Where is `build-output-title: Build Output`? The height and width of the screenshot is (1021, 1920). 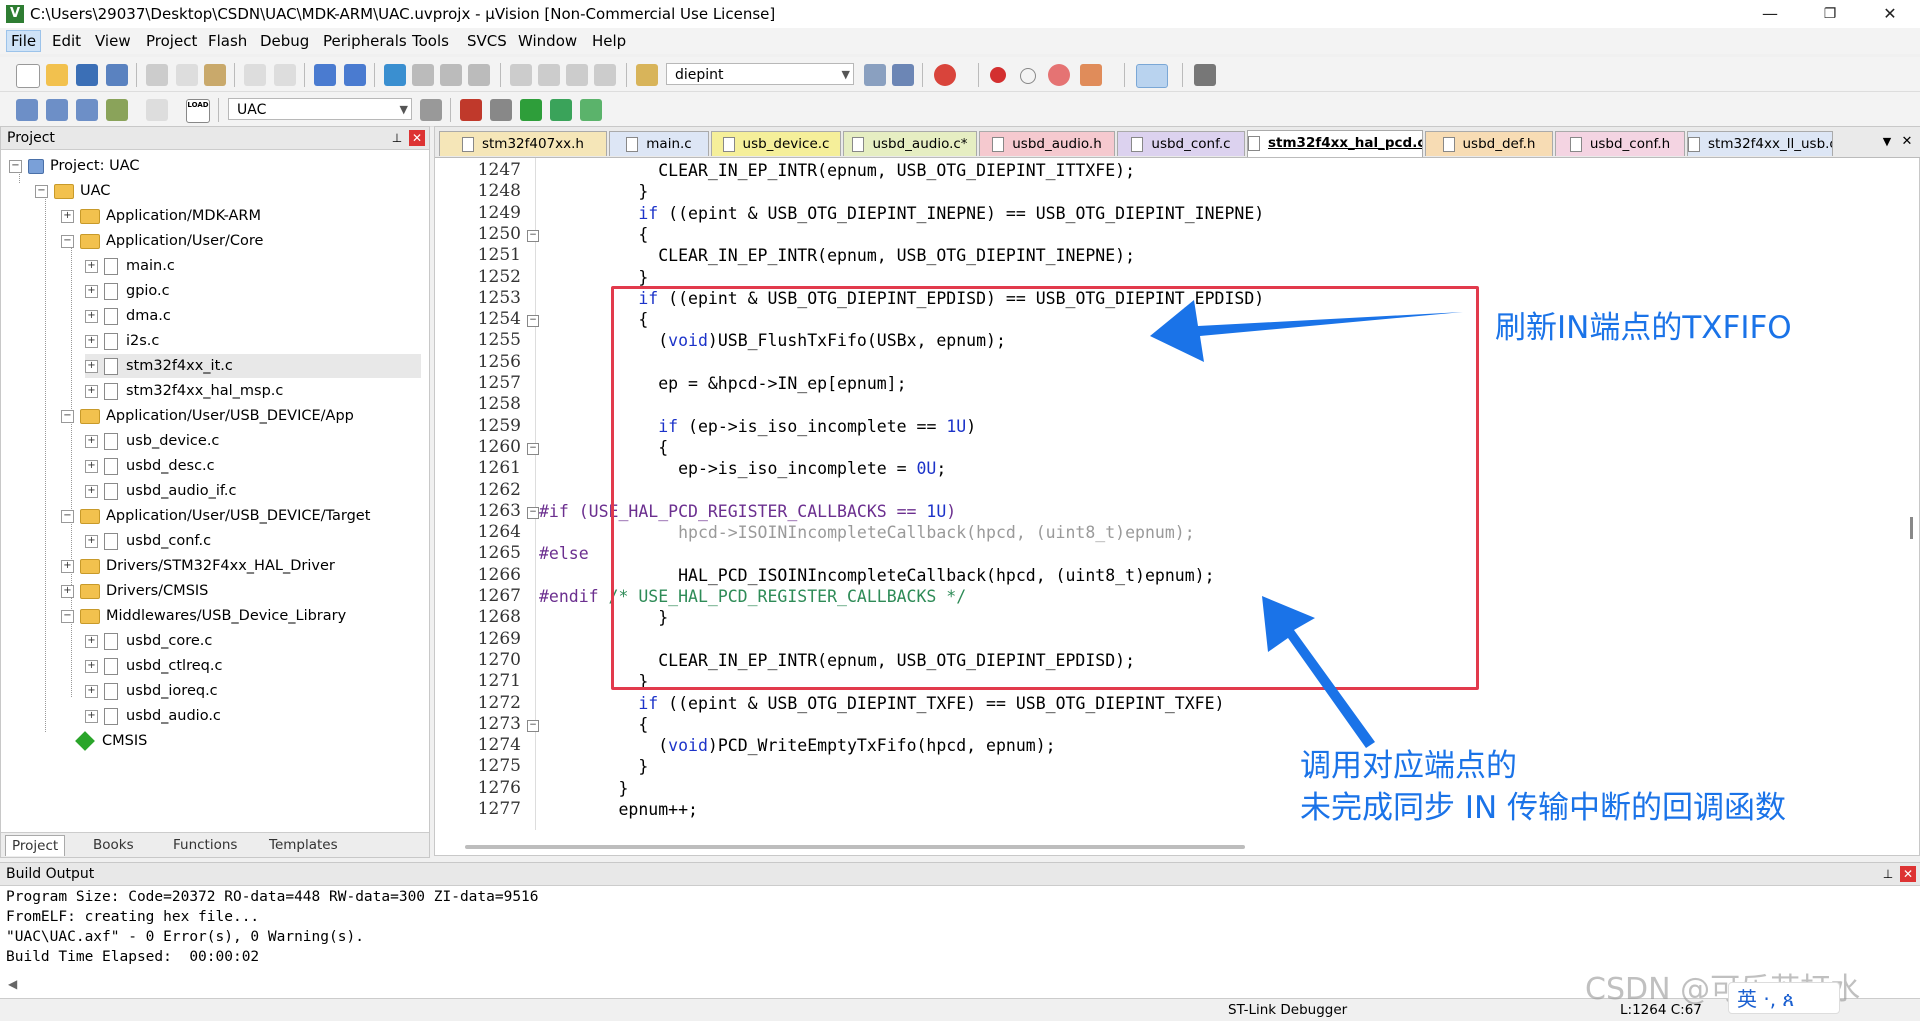 build-output-title: Build Output is located at coordinates (50, 874).